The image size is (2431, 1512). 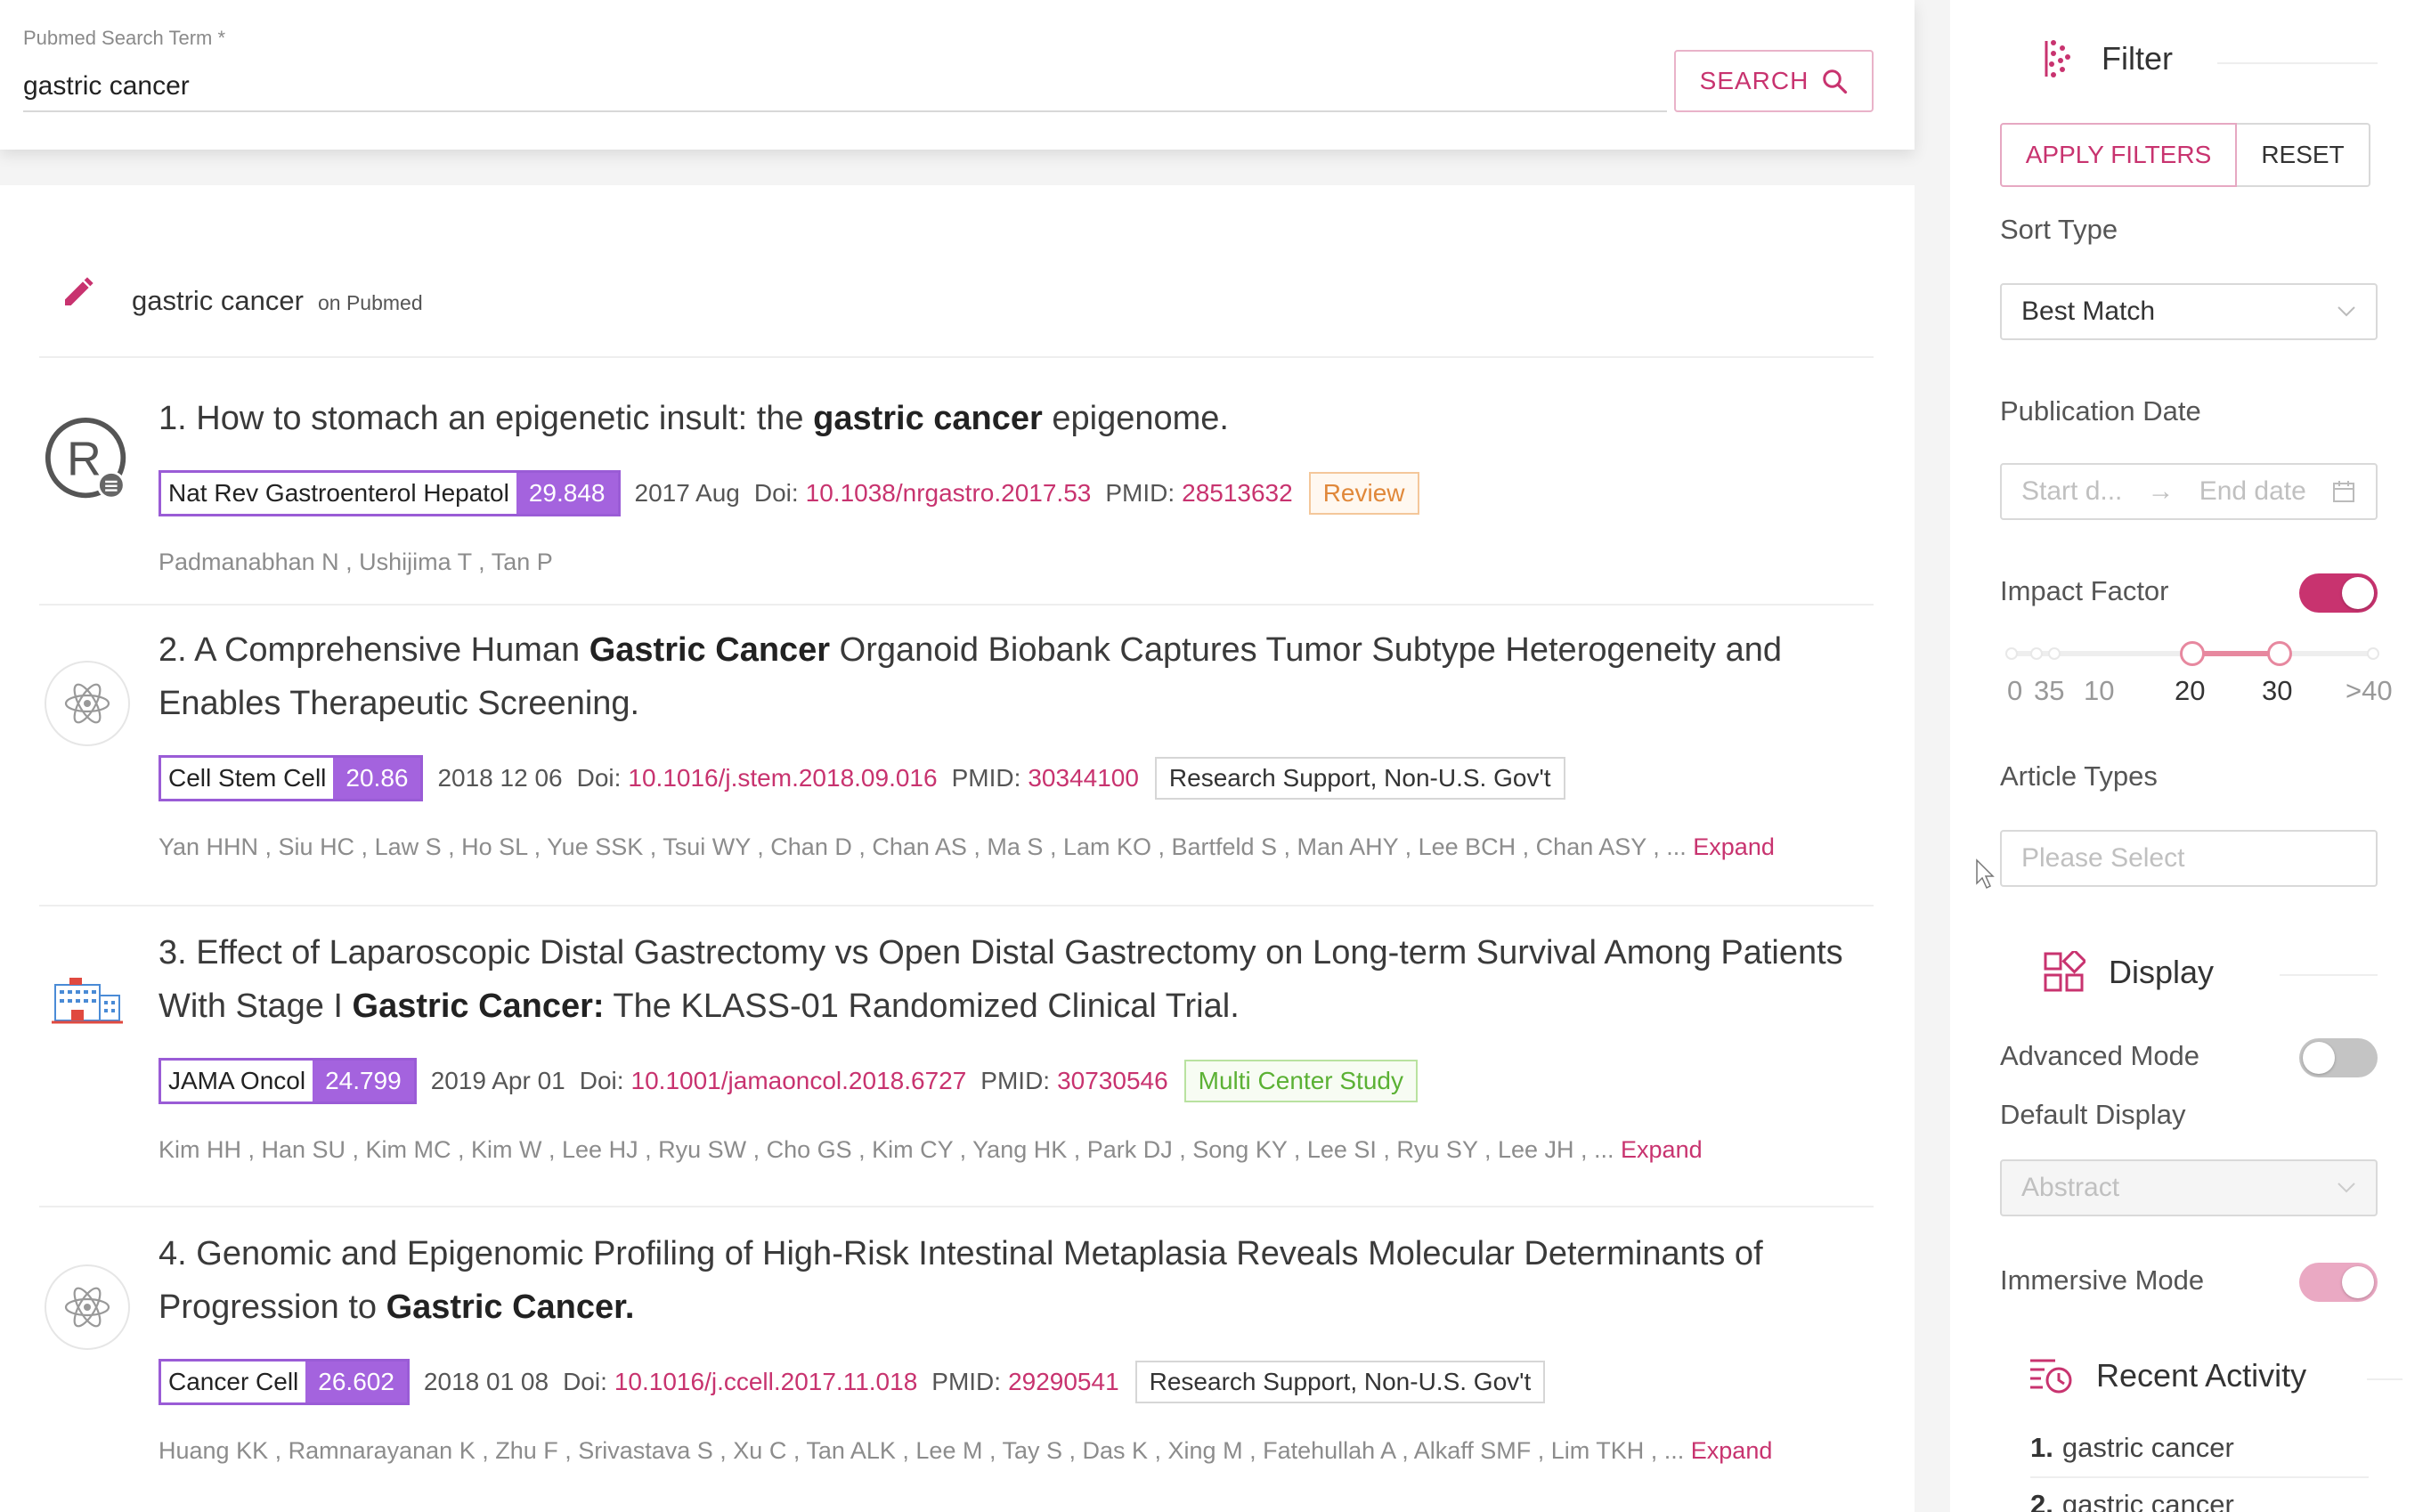 What do you see at coordinates (1112, 1081) in the screenshot?
I see `pmid-link: 30730546` at bounding box center [1112, 1081].